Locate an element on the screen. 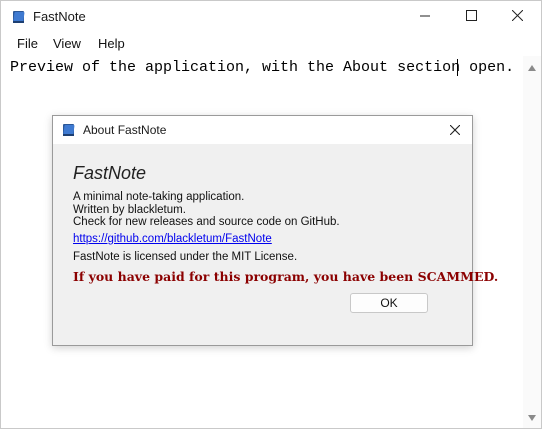 The height and width of the screenshot is (429, 542). close-button is located at coordinates (517, 17).